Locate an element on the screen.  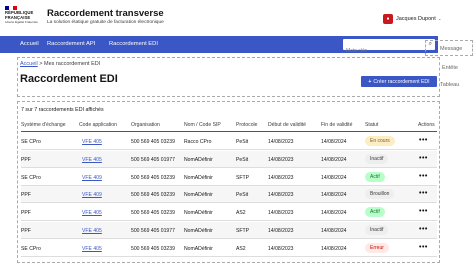
status-badge: Erreur is located at coordinates (377, 247).